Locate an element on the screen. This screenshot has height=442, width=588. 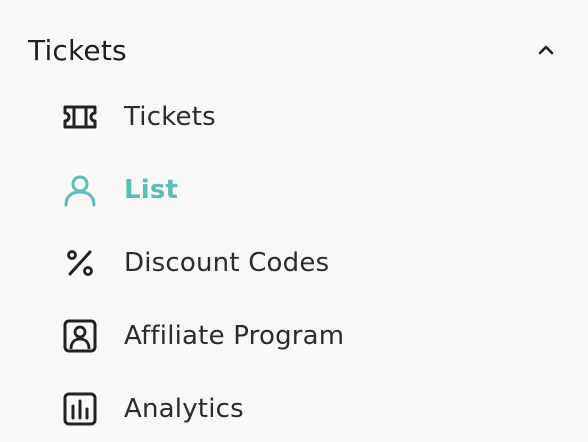
user-icon is located at coordinates (80, 190).